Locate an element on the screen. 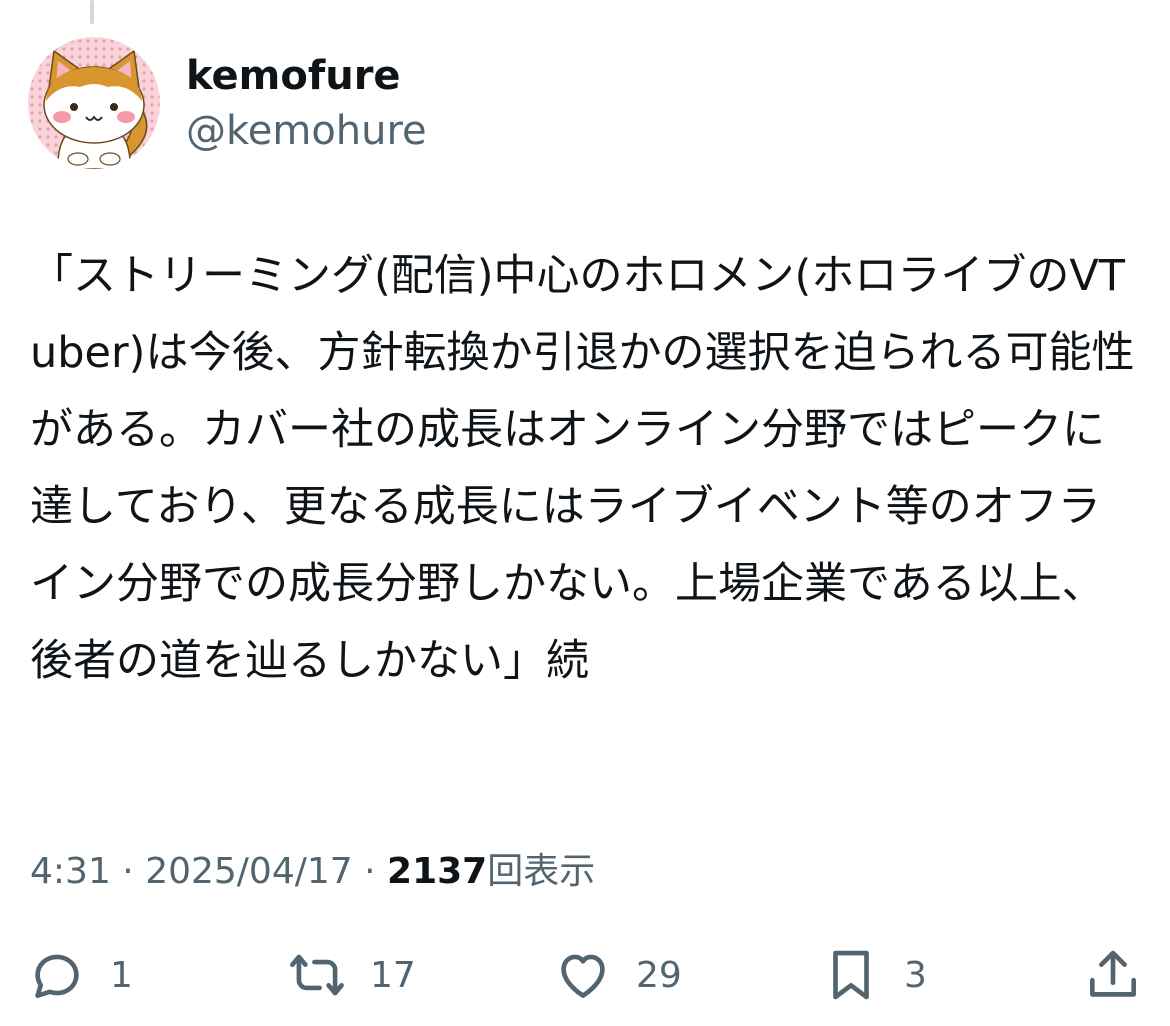 Image resolution: width=1170 pixels, height=1026 pixels. views-count: 2137 is located at coordinates (437, 871).